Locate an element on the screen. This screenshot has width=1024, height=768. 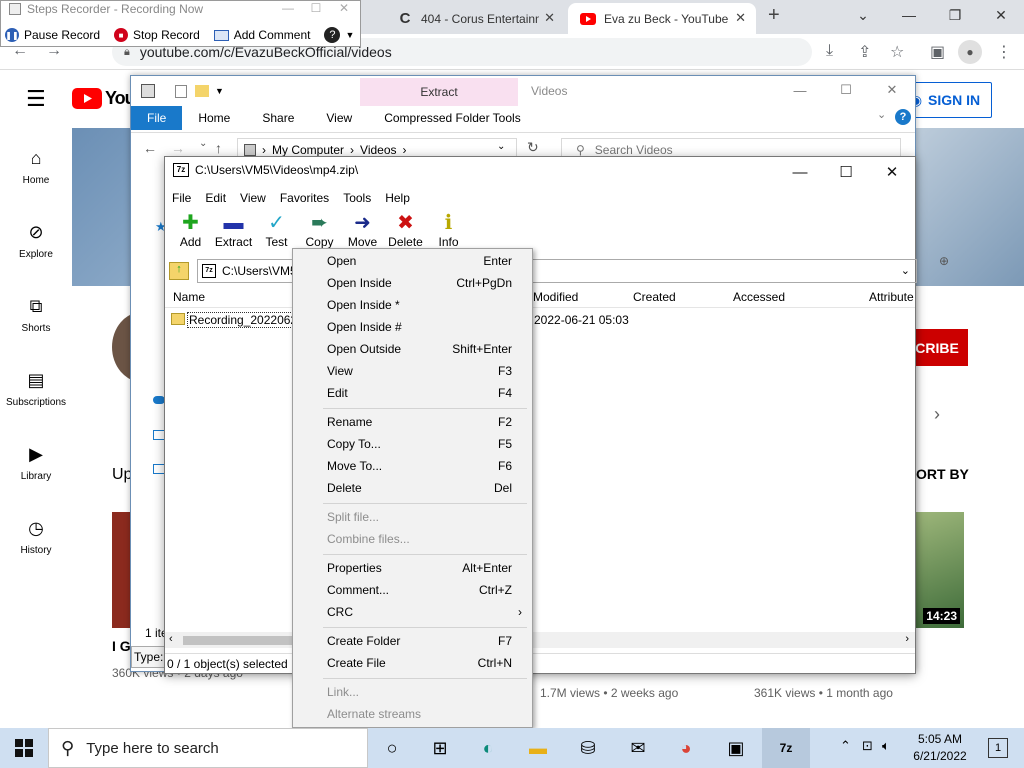
column-accessed: Accessed is located at coordinates (759, 297).